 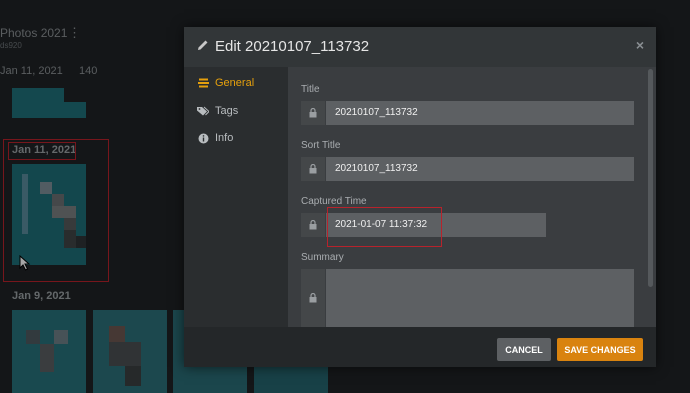 I want to click on sort-title-field-value: 20210107_113732, so click(x=376, y=168).